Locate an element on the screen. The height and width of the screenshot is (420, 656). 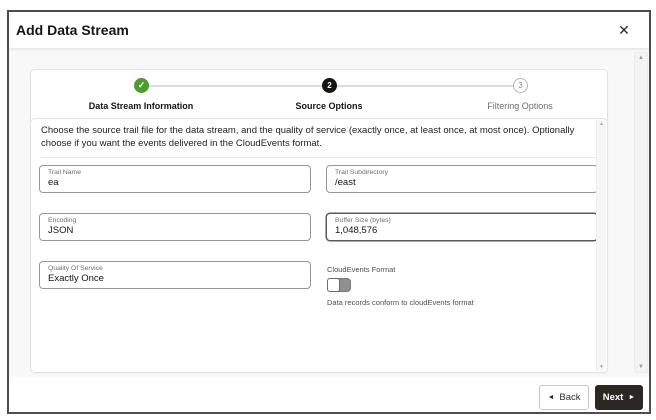
step-3-upcoming-badge: 3 is located at coordinates (520, 85).